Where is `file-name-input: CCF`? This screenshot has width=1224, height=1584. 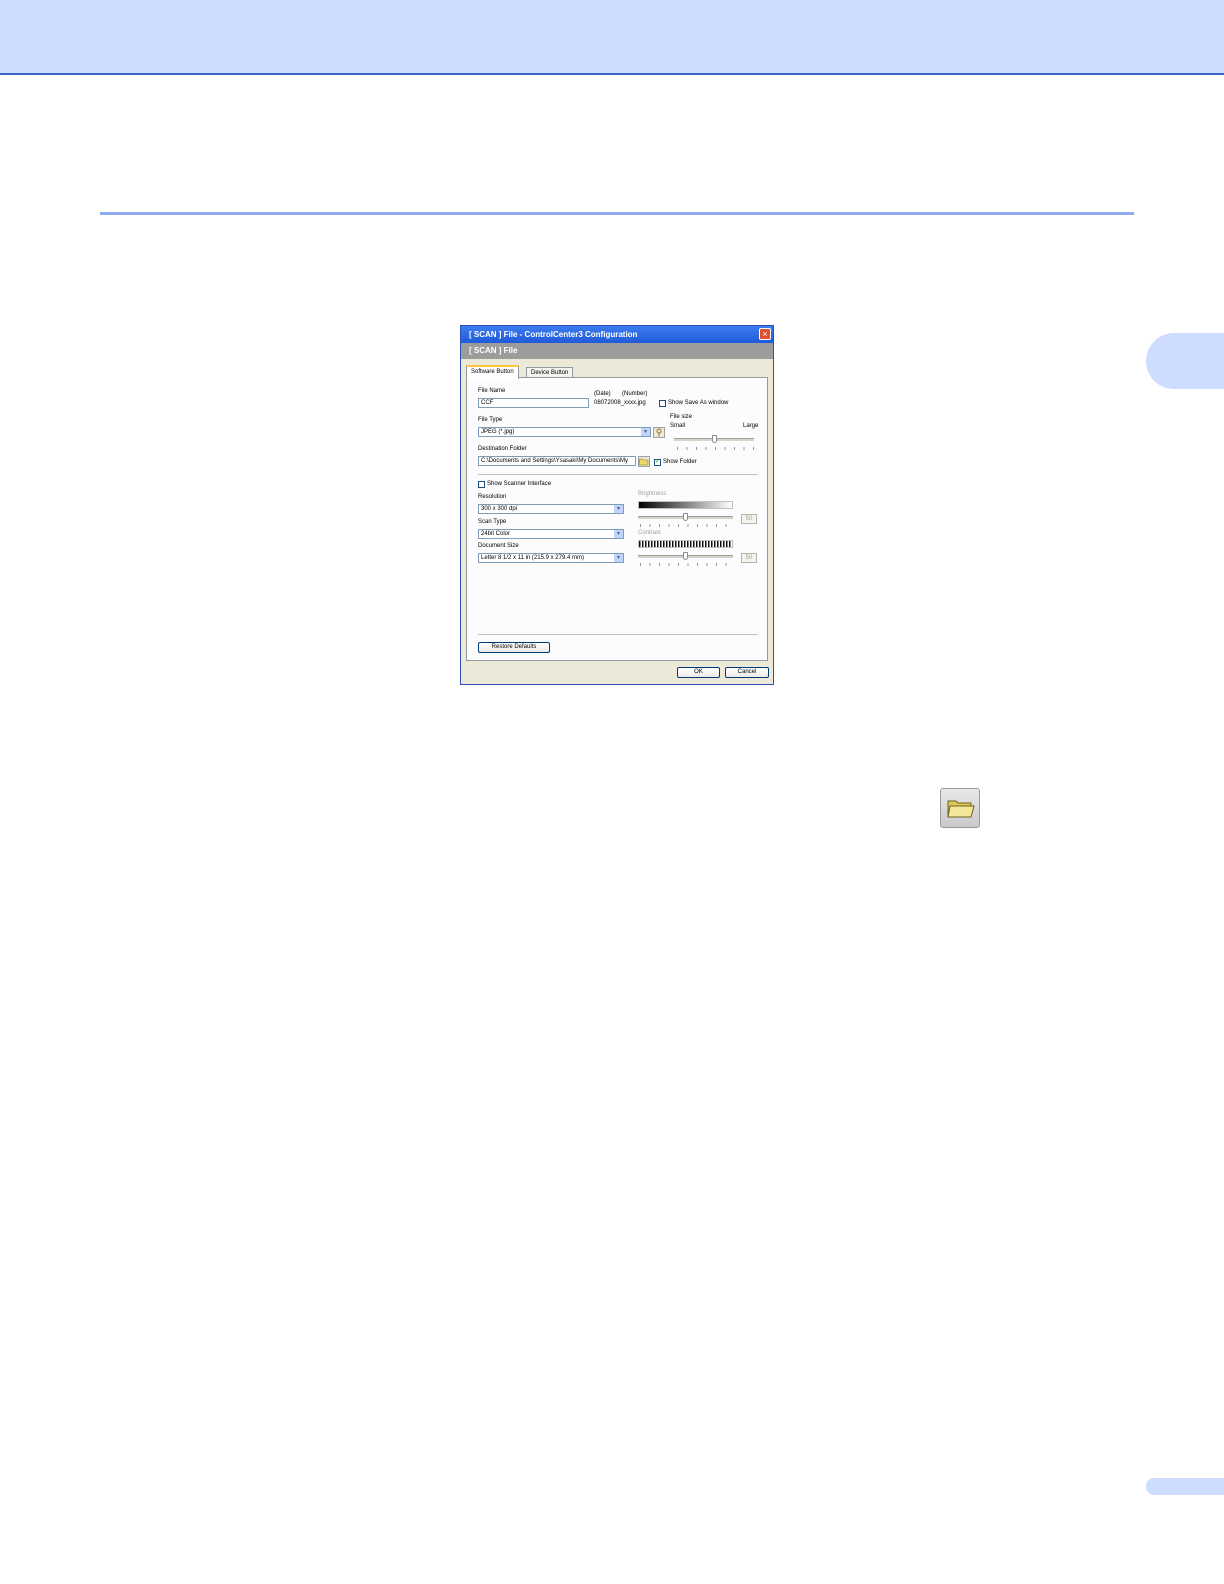 file-name-input: CCF is located at coordinates (533, 403).